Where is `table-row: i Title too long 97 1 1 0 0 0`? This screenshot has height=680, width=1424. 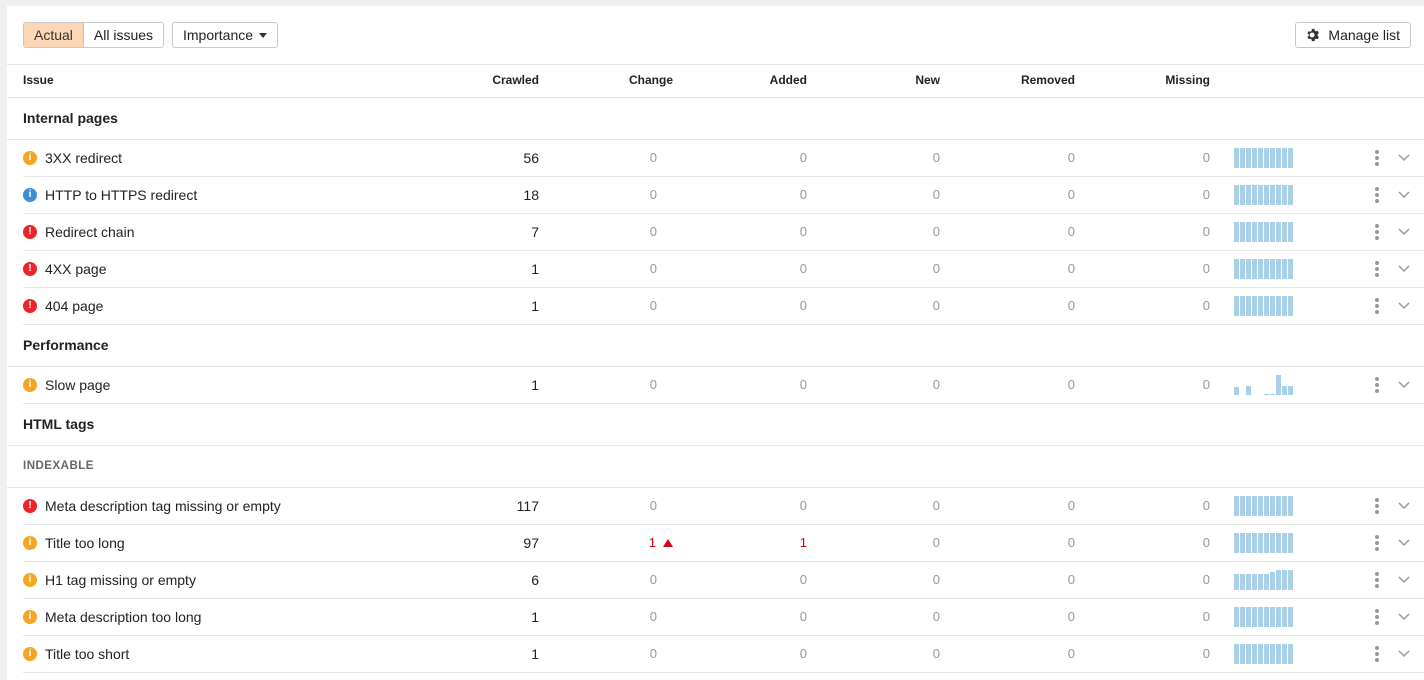 table-row: i Title too long 97 1 1 0 0 0 is located at coordinates (723, 543).